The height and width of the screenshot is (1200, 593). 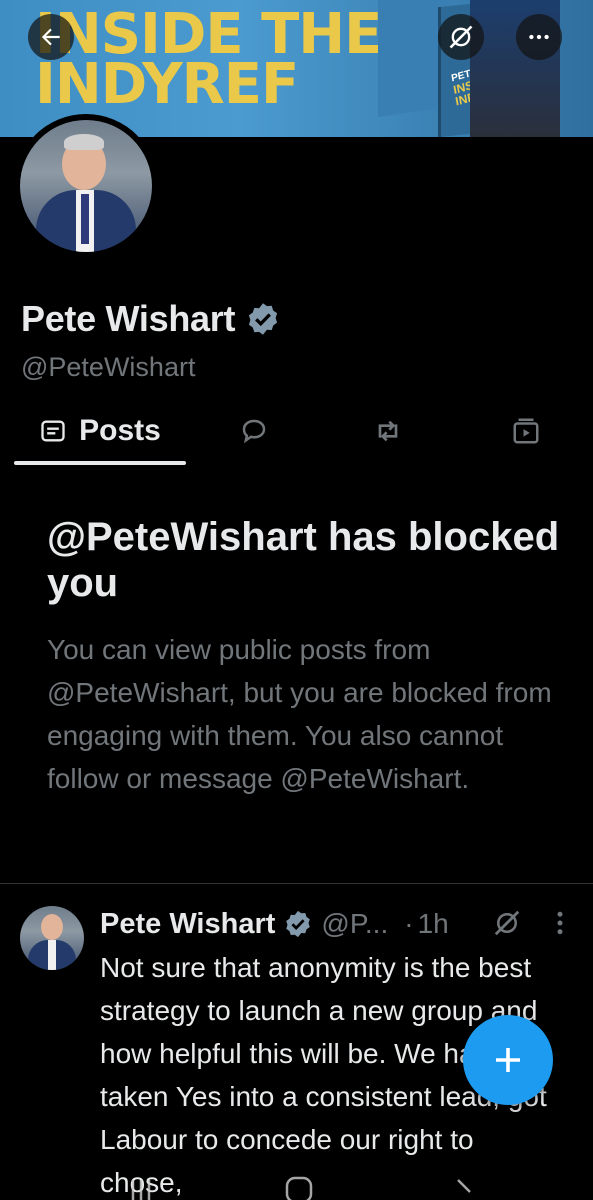 I want to click on tab-media, so click(x=526, y=431).